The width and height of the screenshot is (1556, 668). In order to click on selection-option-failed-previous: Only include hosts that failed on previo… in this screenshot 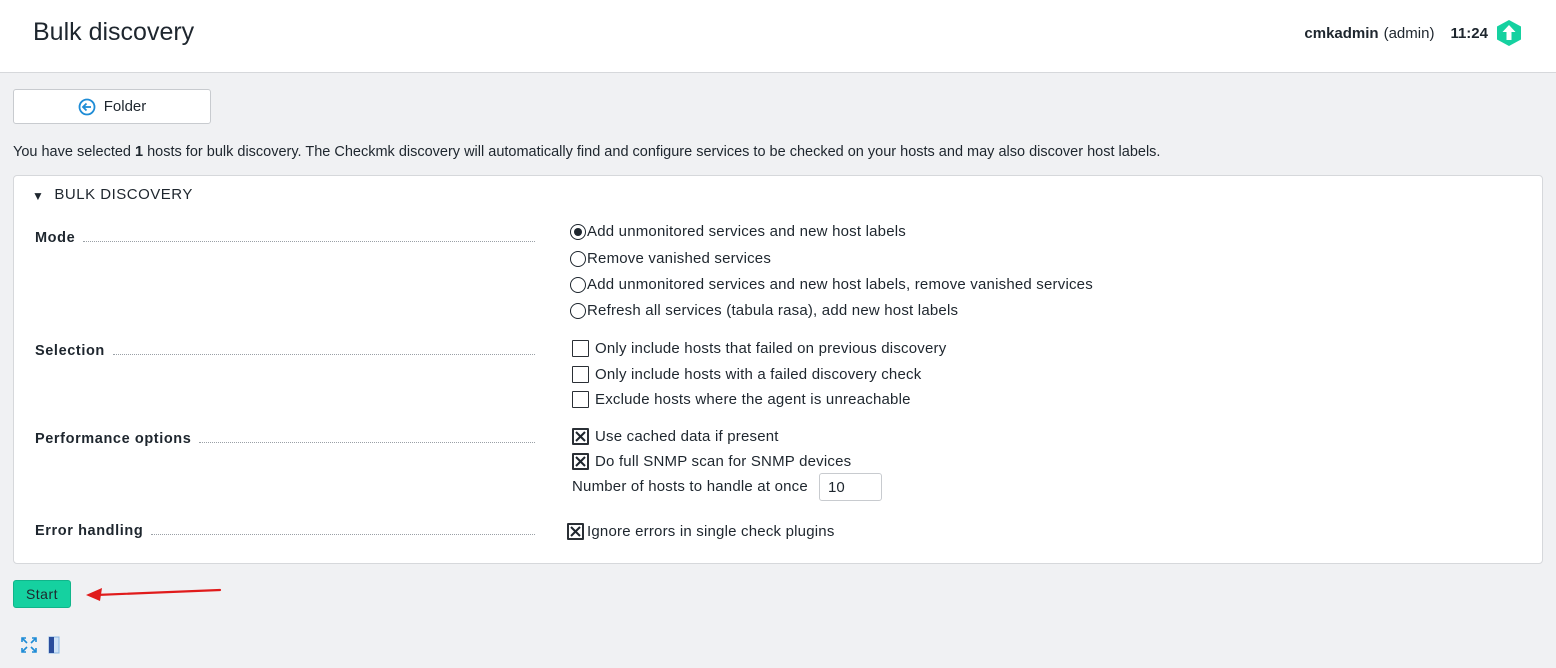, I will do `click(759, 348)`.